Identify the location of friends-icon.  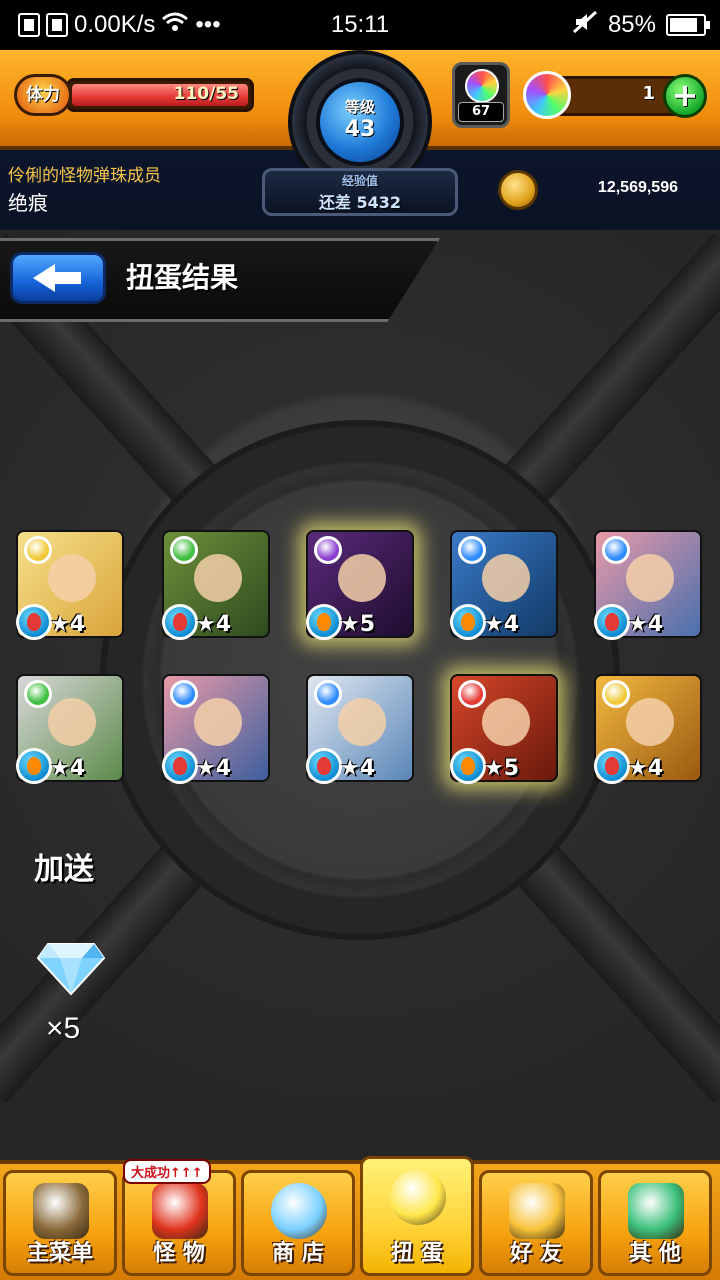
(537, 1211).